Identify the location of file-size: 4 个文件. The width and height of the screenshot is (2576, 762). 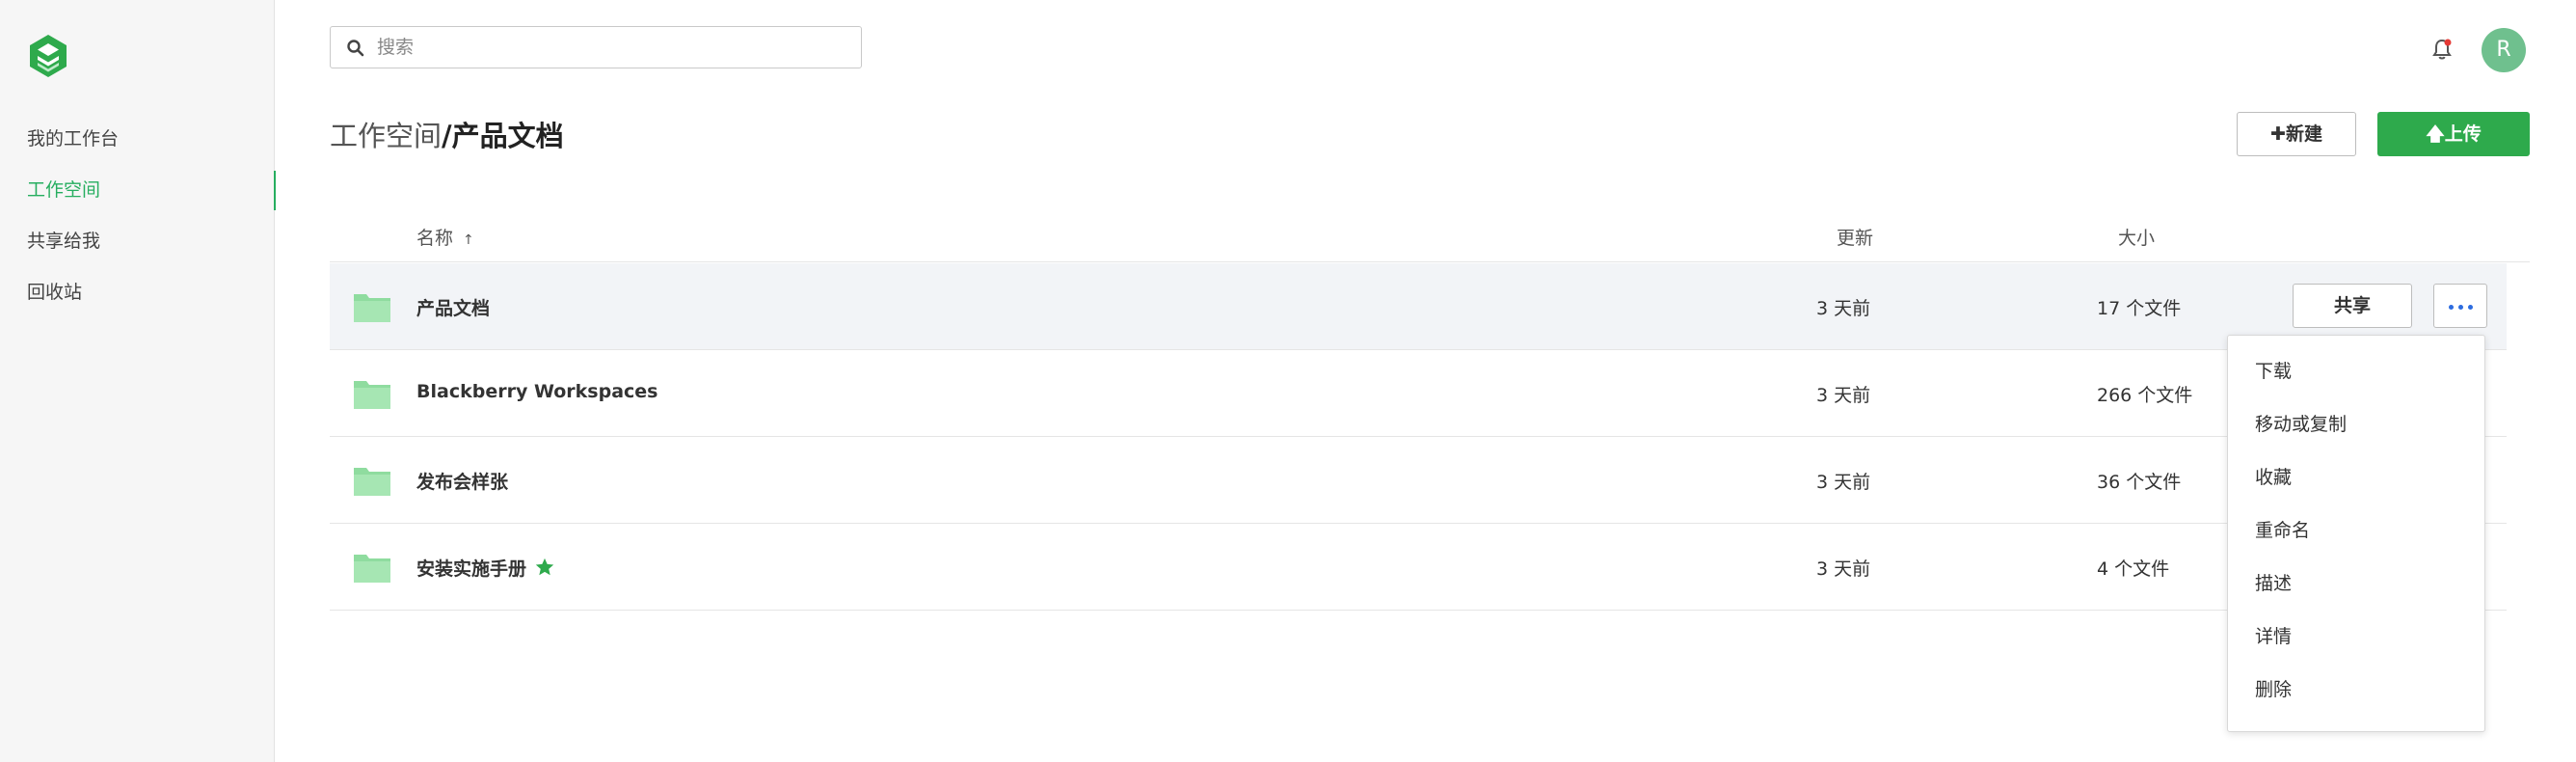
(2134, 569).